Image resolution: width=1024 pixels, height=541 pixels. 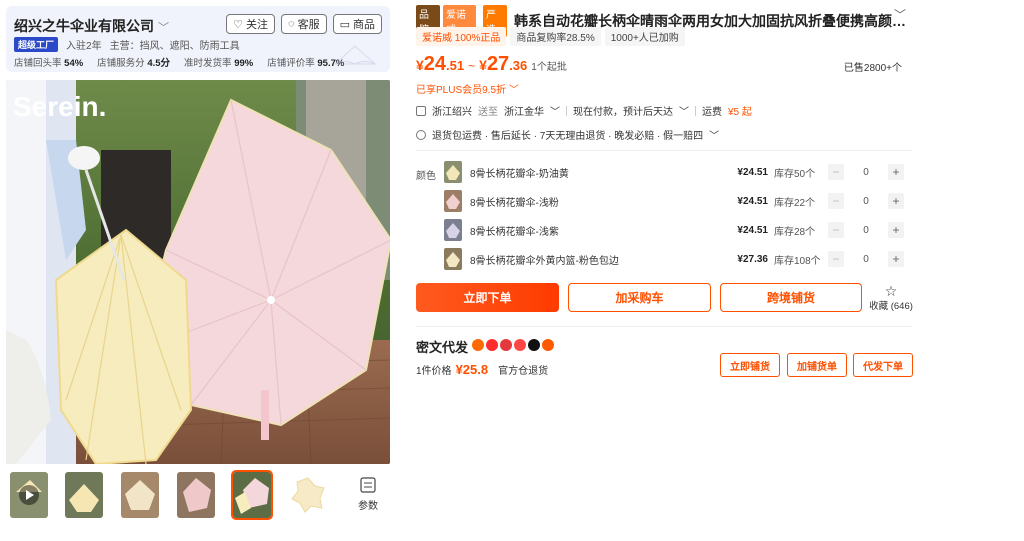 What do you see at coordinates (644, 36) in the screenshot?
I see `cart-count-chip: 1000+人已加购` at bounding box center [644, 36].